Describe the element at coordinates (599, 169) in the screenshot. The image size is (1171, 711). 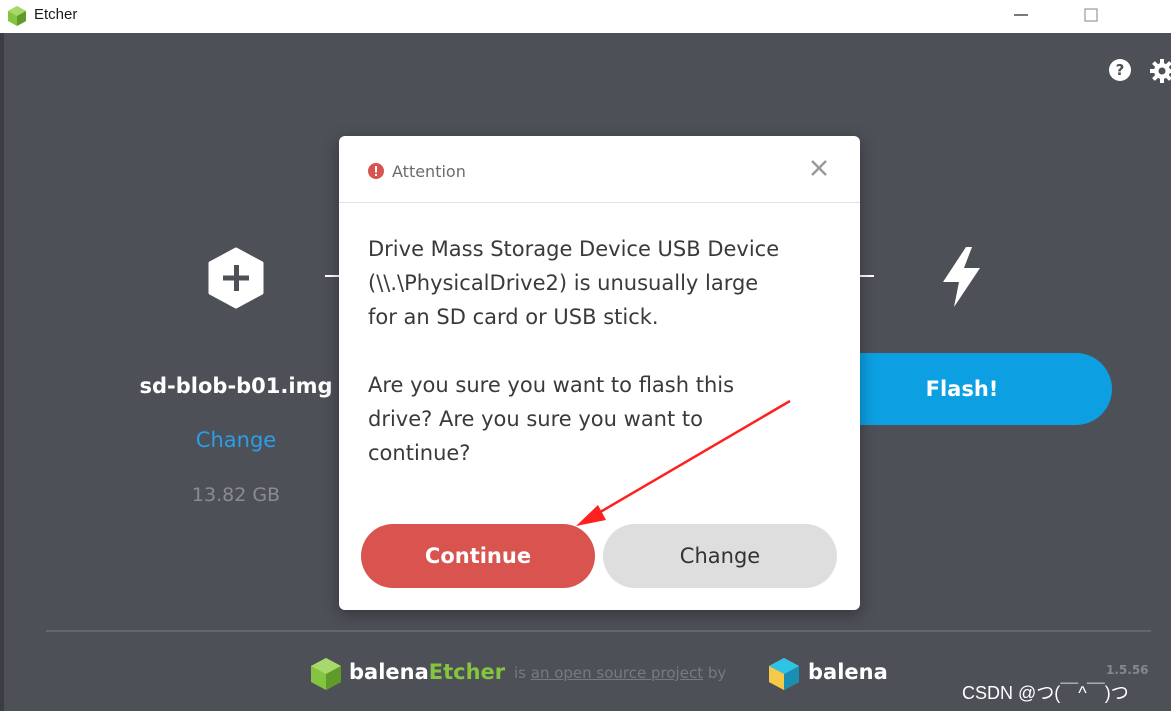
I see `dialog-header: Attention` at that location.